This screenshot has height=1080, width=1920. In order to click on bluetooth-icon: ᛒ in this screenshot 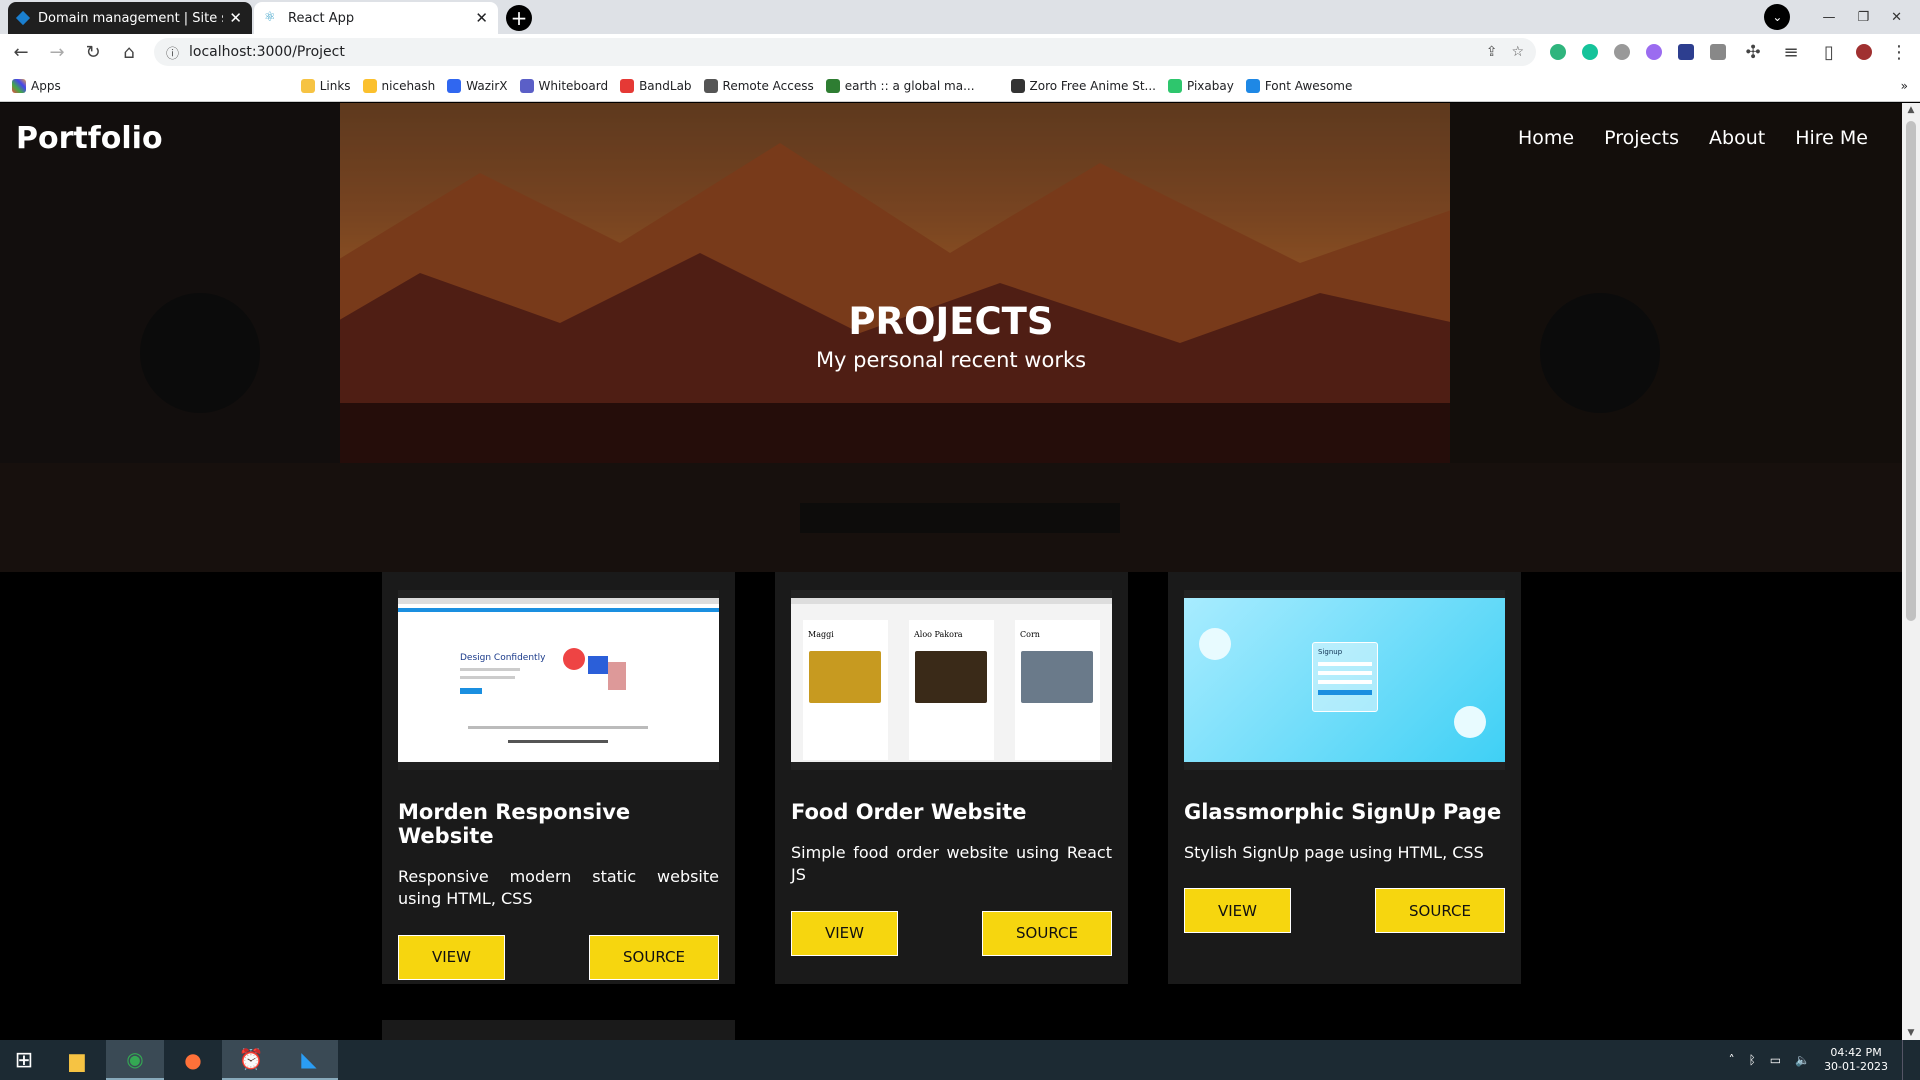, I will do `click(1752, 1060)`.